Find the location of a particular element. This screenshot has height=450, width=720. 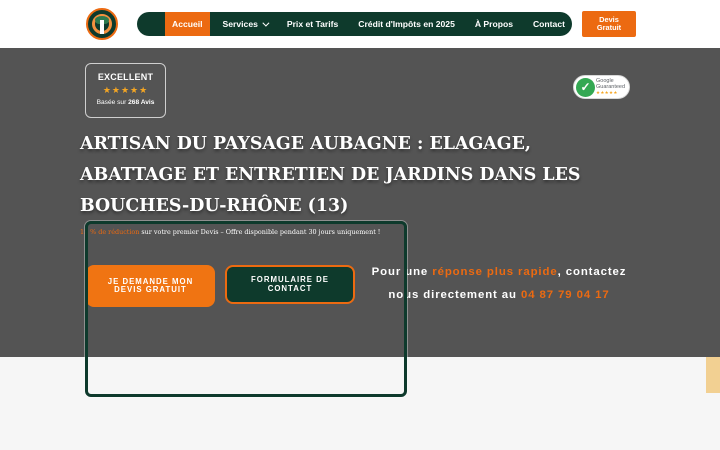

nav-item-services: Services is located at coordinates (245, 24).